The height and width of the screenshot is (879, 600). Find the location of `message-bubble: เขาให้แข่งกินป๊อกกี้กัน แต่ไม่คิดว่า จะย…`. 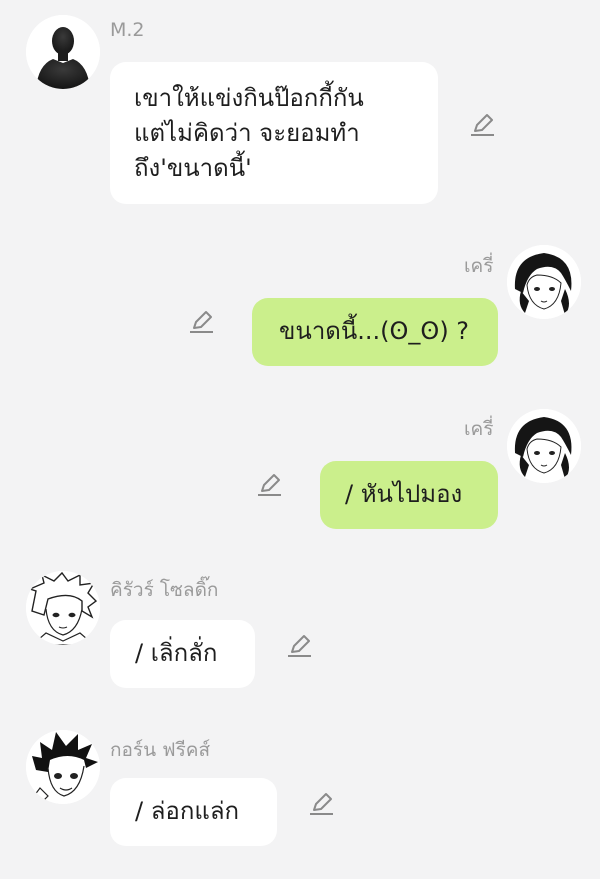

message-bubble: เขาให้แข่งกินป๊อกกี้กัน แต่ไม่คิดว่า จะย… is located at coordinates (274, 133).